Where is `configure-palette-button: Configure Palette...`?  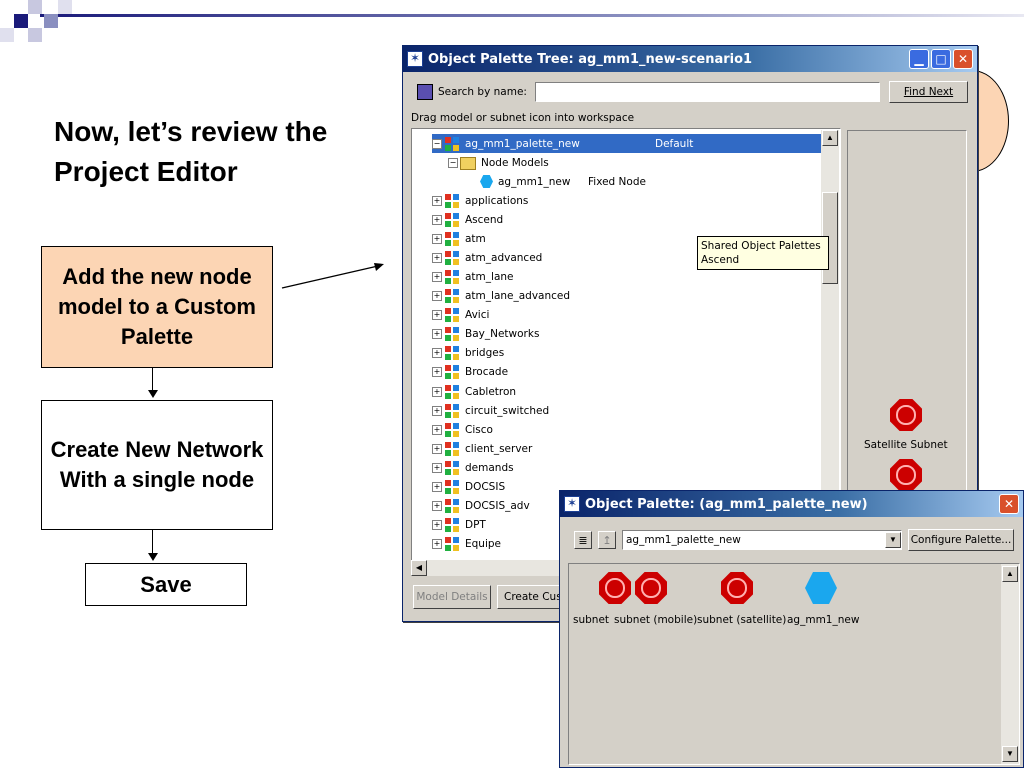 configure-palette-button: Configure Palette... is located at coordinates (961, 540).